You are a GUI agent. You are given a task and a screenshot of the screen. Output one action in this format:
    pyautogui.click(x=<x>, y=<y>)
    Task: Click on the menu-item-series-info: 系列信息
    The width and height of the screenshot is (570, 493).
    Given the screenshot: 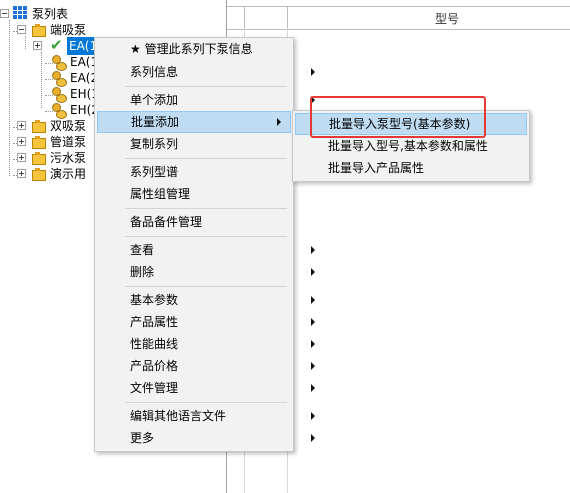 What is the action you would take?
    pyautogui.click(x=210, y=72)
    